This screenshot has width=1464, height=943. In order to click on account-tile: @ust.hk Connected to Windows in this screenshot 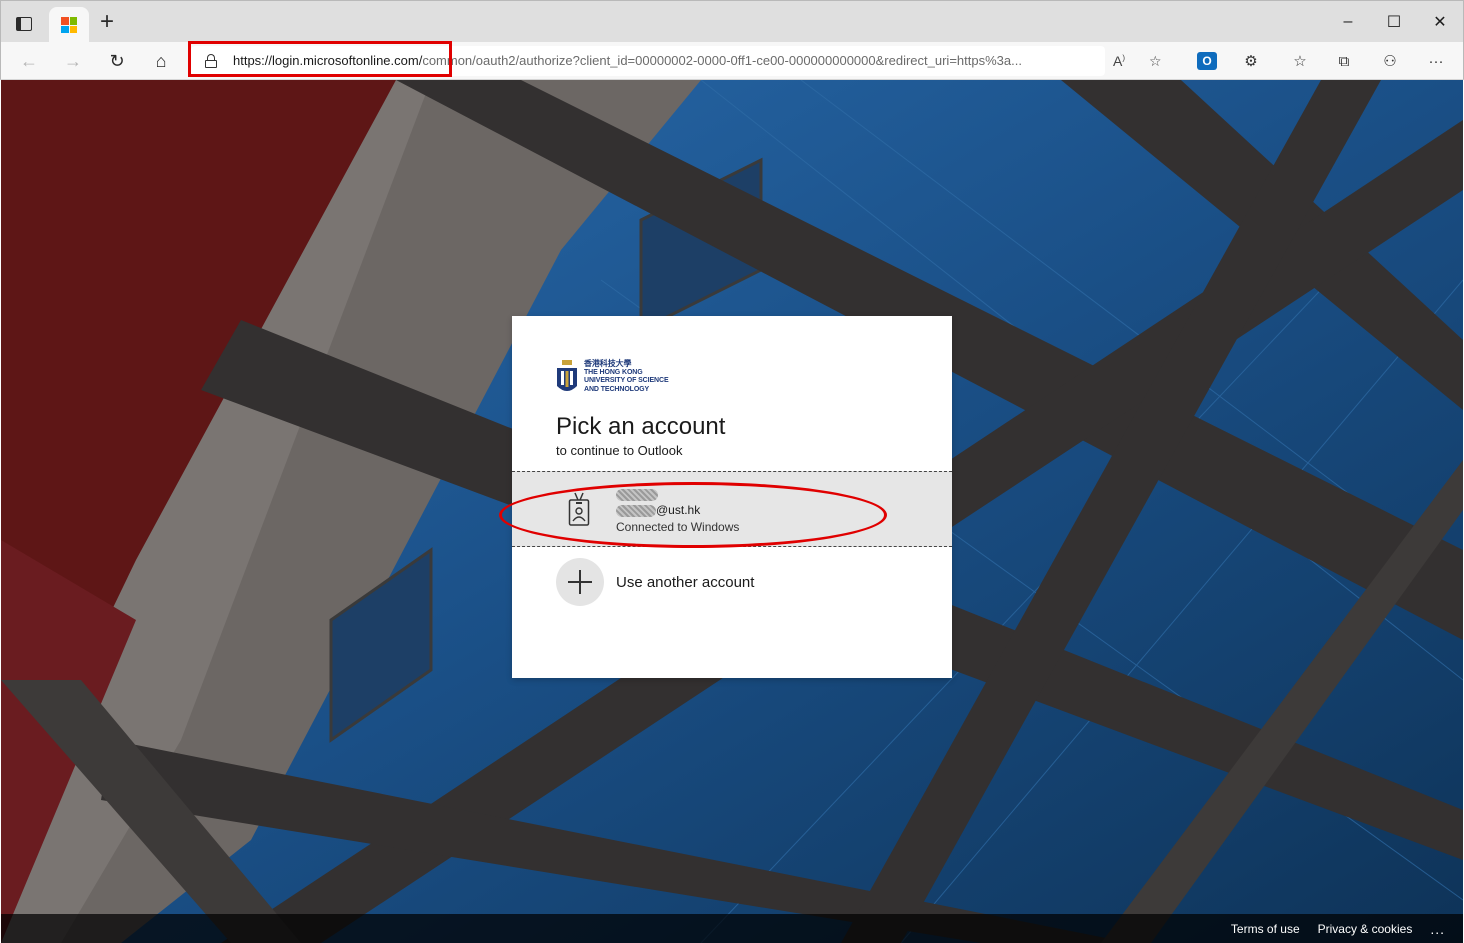, I will do `click(732, 509)`.